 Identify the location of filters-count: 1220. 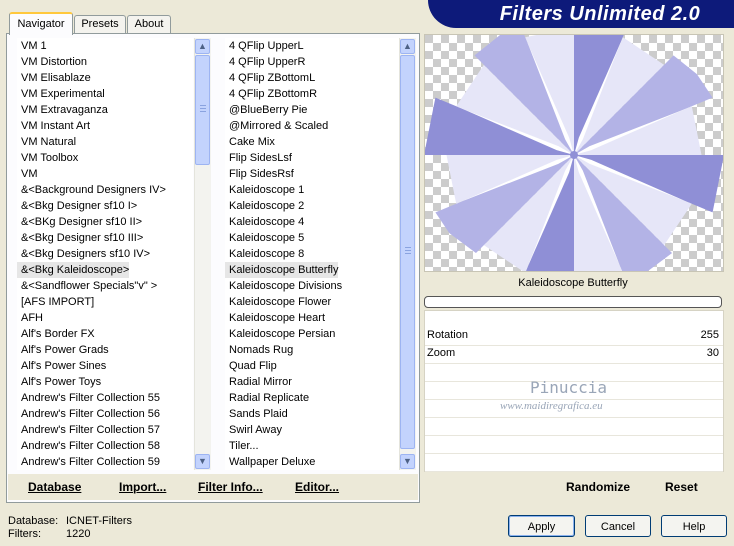
(78, 534).